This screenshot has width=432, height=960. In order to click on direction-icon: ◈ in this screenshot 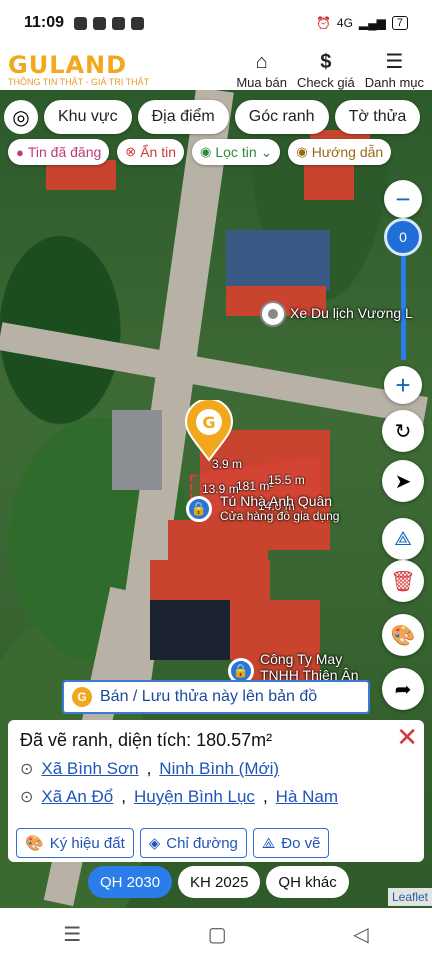, I will do `click(154, 843)`.